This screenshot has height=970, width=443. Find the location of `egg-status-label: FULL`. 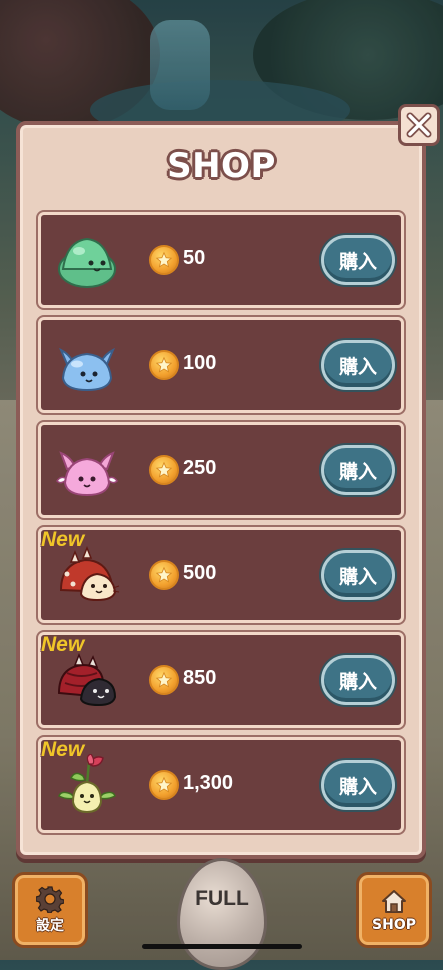

egg-status-label: FULL is located at coordinates (222, 898).